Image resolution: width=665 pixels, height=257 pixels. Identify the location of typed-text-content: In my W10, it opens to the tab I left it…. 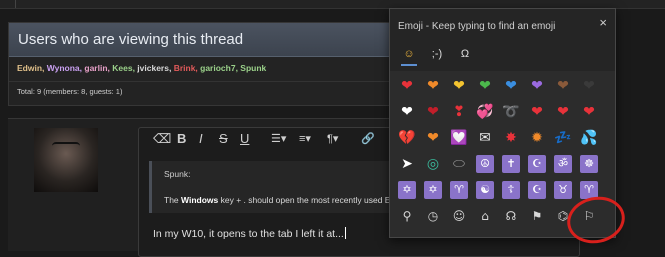
(248, 234).